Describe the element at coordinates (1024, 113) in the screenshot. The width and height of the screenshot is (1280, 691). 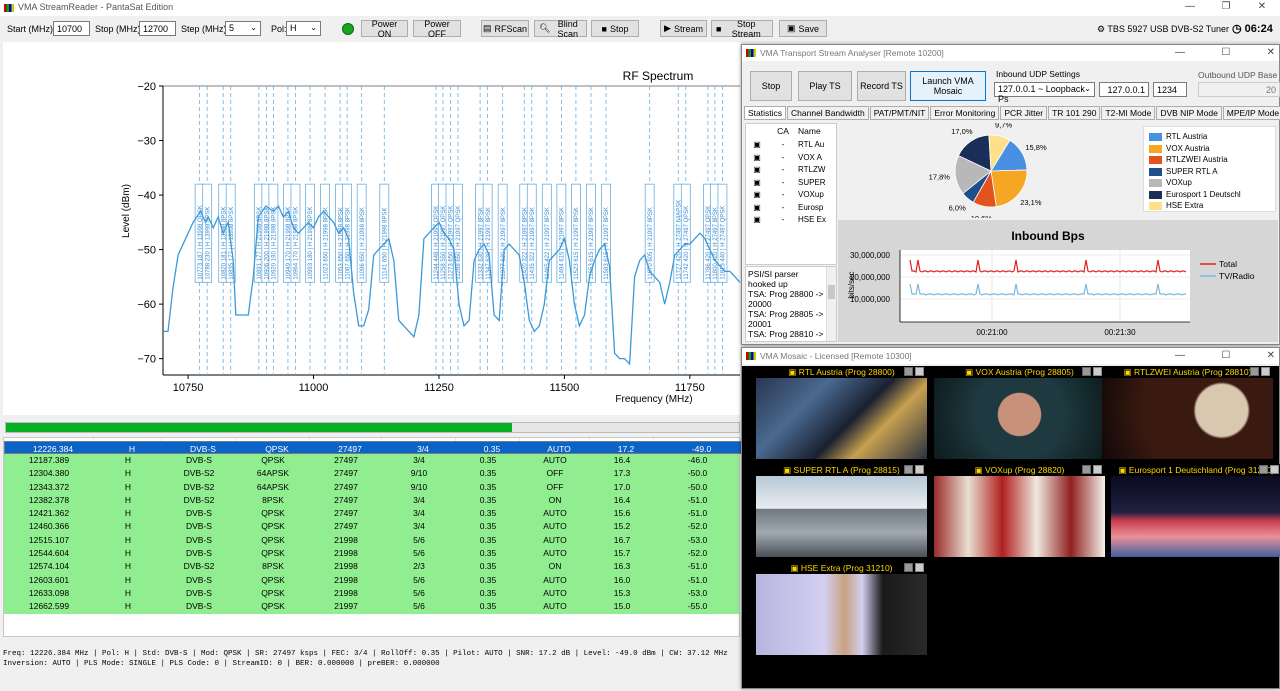
I see `tab-pcr-jitter: PCR Jitter` at that location.